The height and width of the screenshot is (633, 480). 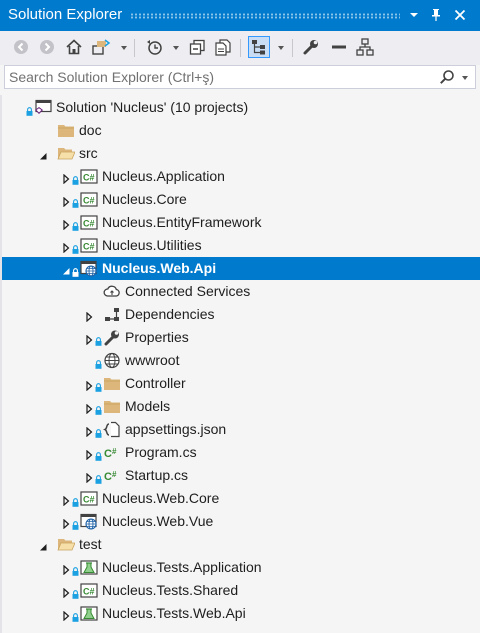 I want to click on tree-item-label: Solution 'Nucleus' (10 projects), so click(x=152, y=107).